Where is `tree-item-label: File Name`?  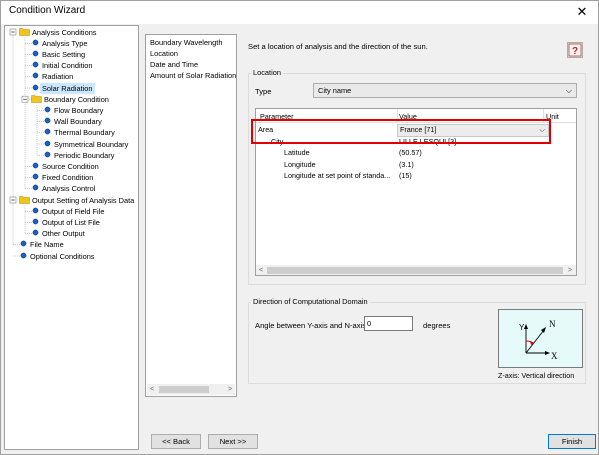
tree-item-label: File Name is located at coordinates (47, 245).